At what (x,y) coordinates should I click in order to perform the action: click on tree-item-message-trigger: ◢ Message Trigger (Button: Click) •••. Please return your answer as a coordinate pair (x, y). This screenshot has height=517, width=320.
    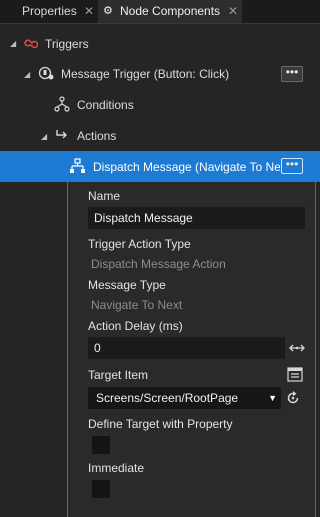
    Looking at the image, I should click on (160, 73).